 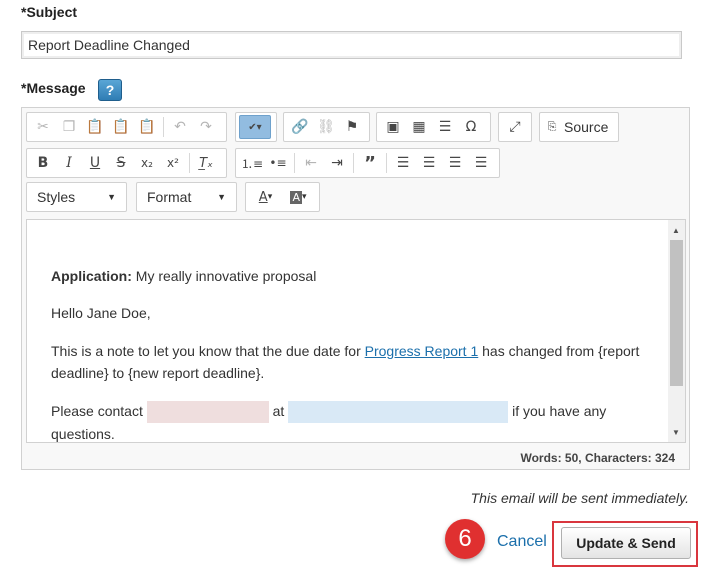 What do you see at coordinates (471, 127) in the screenshot?
I see `special-char-icon: Ω` at bounding box center [471, 127].